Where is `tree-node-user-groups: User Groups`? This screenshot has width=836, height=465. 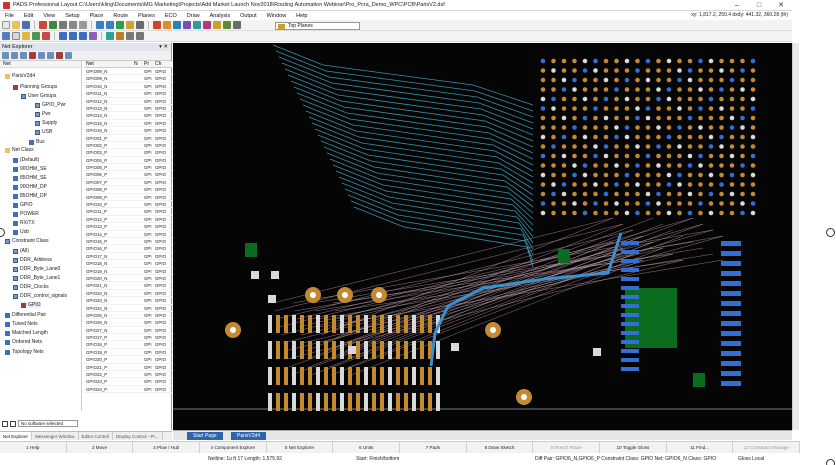
tree-node-user-groups: User Groups is located at coordinates (38, 96).